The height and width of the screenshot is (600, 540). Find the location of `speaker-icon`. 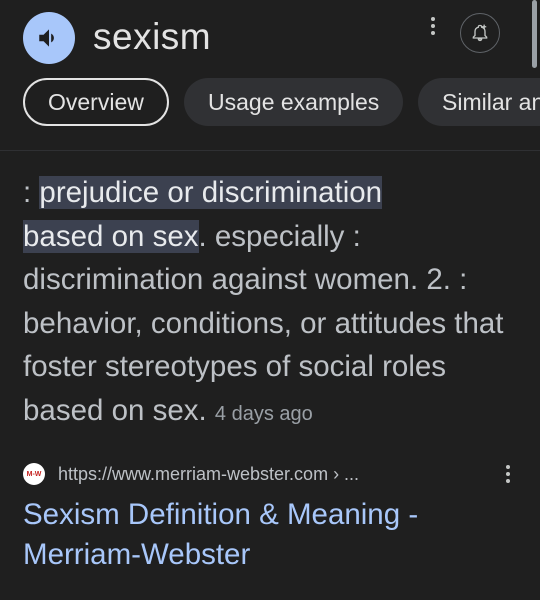

speaker-icon is located at coordinates (46, 38).